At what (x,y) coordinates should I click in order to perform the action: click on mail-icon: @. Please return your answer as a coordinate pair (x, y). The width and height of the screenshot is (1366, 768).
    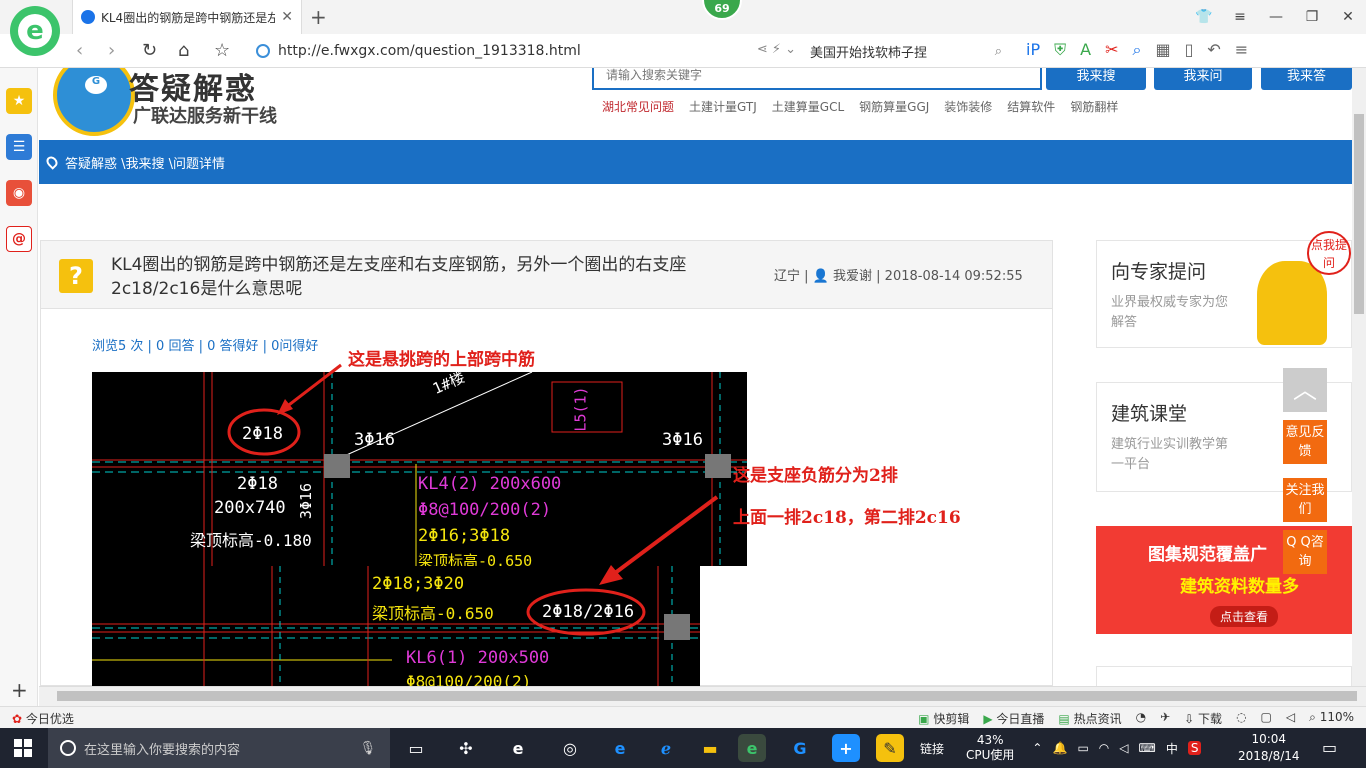
    Looking at the image, I should click on (19, 239).